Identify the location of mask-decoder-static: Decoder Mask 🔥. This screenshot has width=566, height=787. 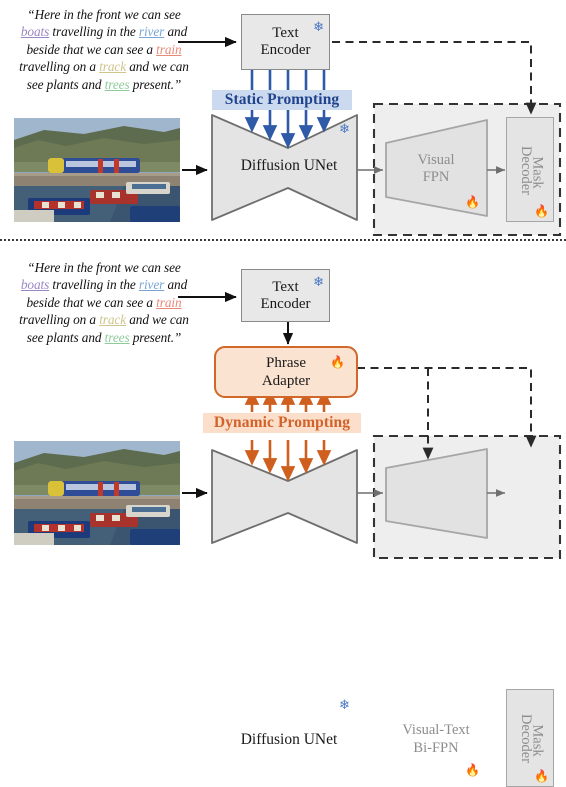
(530, 169).